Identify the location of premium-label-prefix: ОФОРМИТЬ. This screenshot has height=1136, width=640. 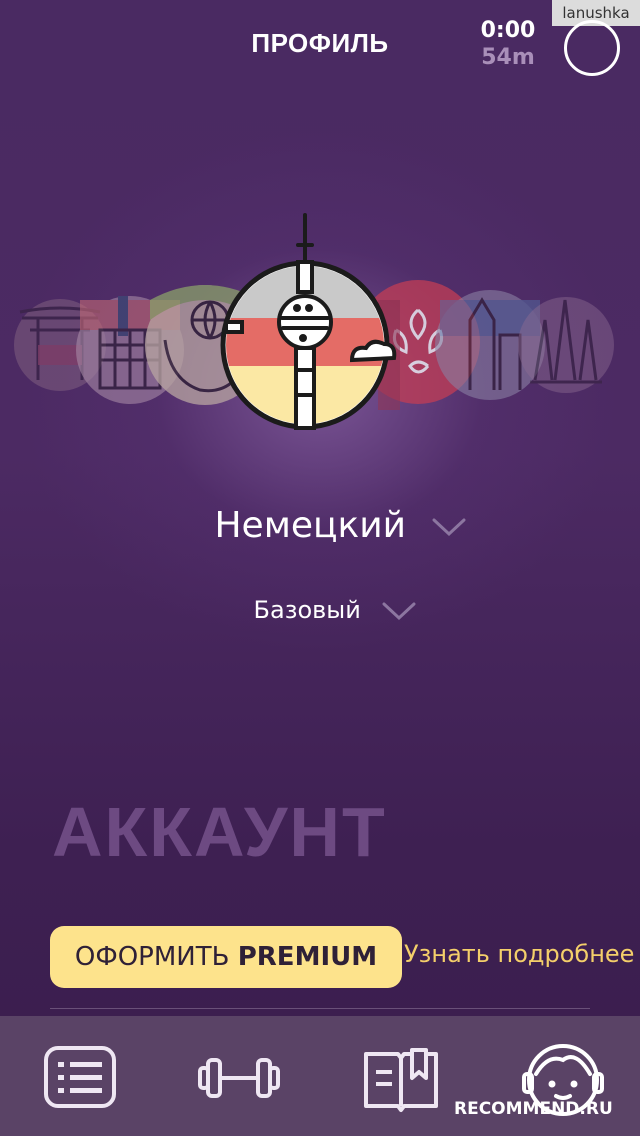
(152, 957).